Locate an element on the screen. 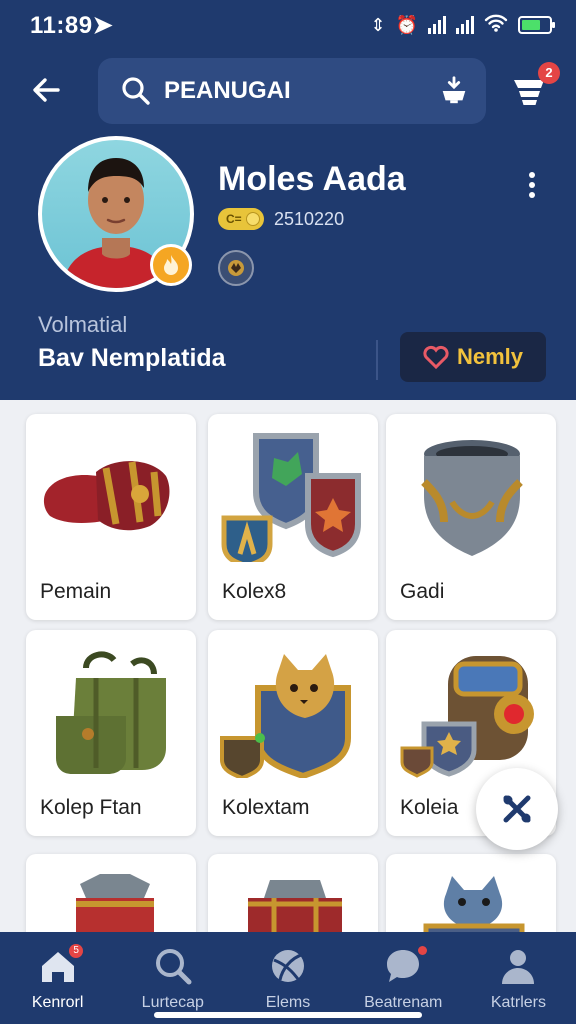 The image size is (576, 1024). nav-item-profile: Katrlers is located at coordinates (518, 978).